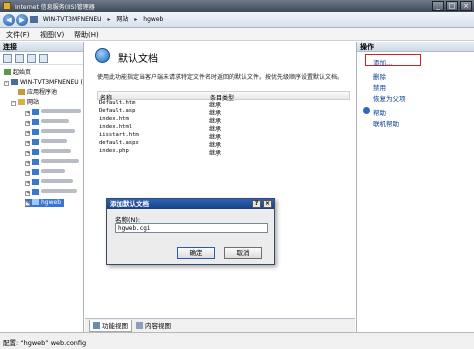 This screenshot has height=349, width=474. Describe the element at coordinates (153, 20) in the screenshot. I see `breadcrumb-site: hgweb` at that location.